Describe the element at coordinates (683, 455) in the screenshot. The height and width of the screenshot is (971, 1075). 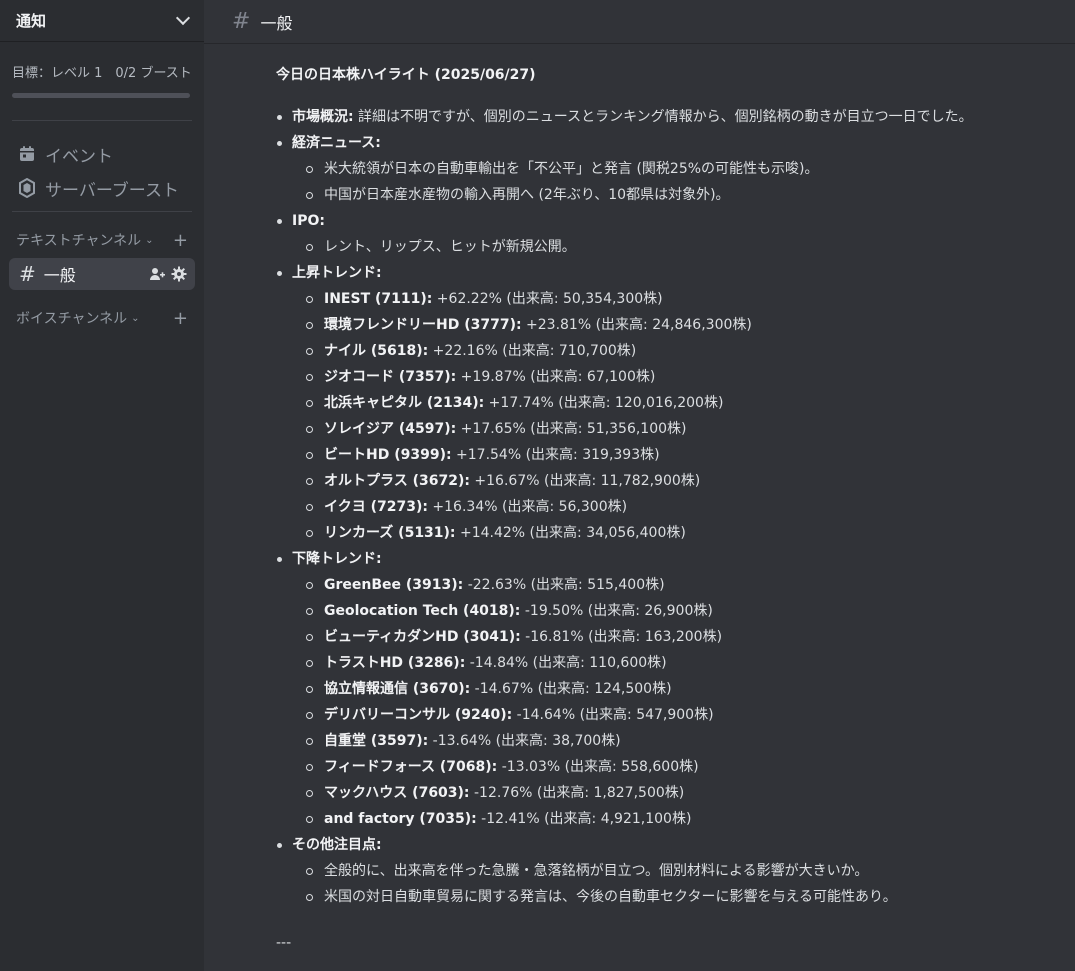
I see `list-item: ビートHD (9399): +17.54% (出来高: 319,393株)` at that location.